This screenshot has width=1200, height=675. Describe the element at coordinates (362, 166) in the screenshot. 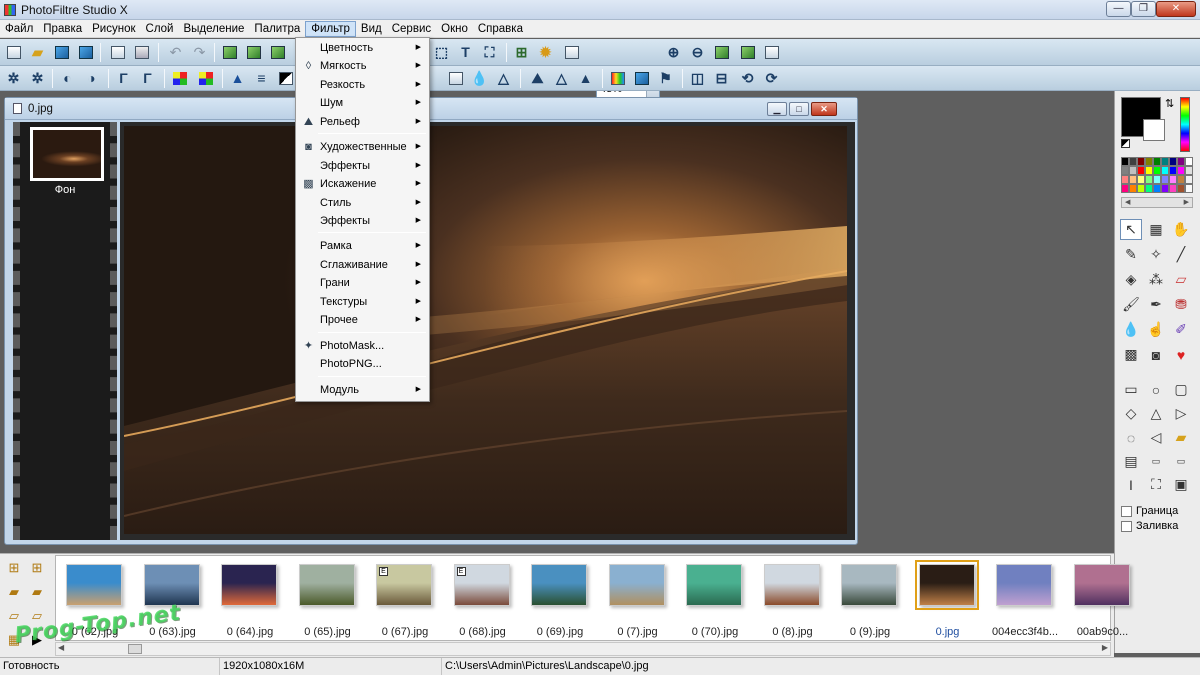

I see `filter-menu-item-6: Эффекты ▶` at that location.